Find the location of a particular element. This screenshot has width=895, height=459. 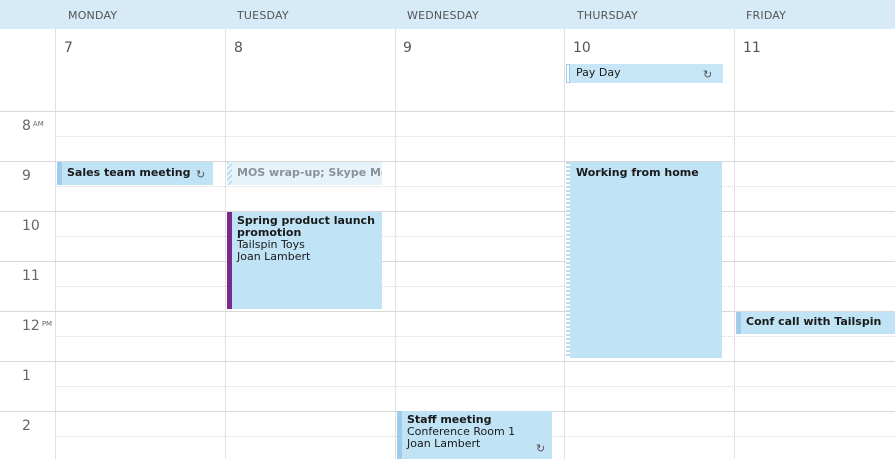

event-mos-wrap-up: MOS wrap-up; Skype Mee is located at coordinates (304, 173).